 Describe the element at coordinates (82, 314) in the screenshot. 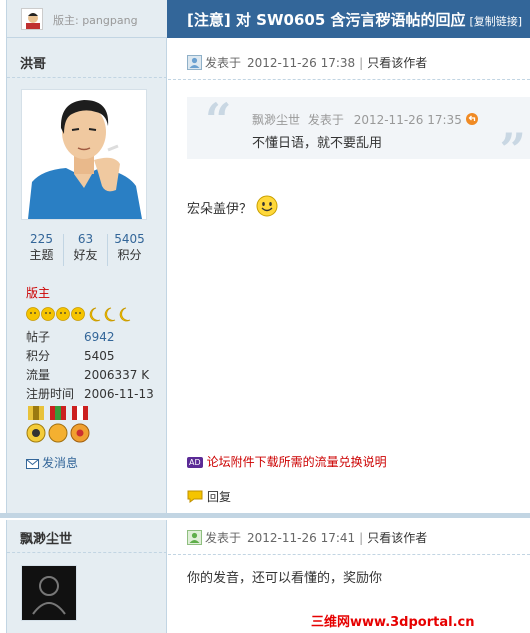

I see `rank-stars-icon` at that location.